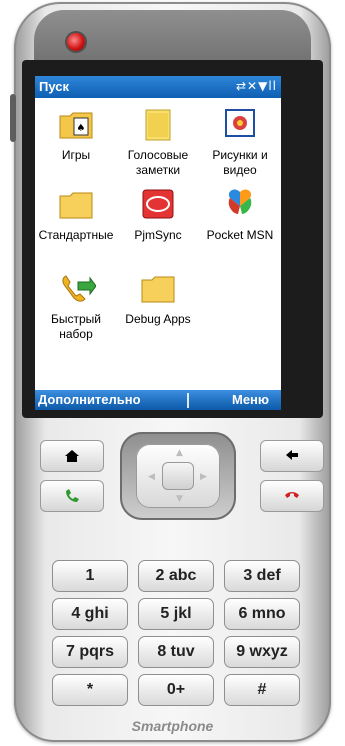  Describe the element at coordinates (158, 162) in the screenshot. I see `start-item-label: Голосовые заметки` at that location.